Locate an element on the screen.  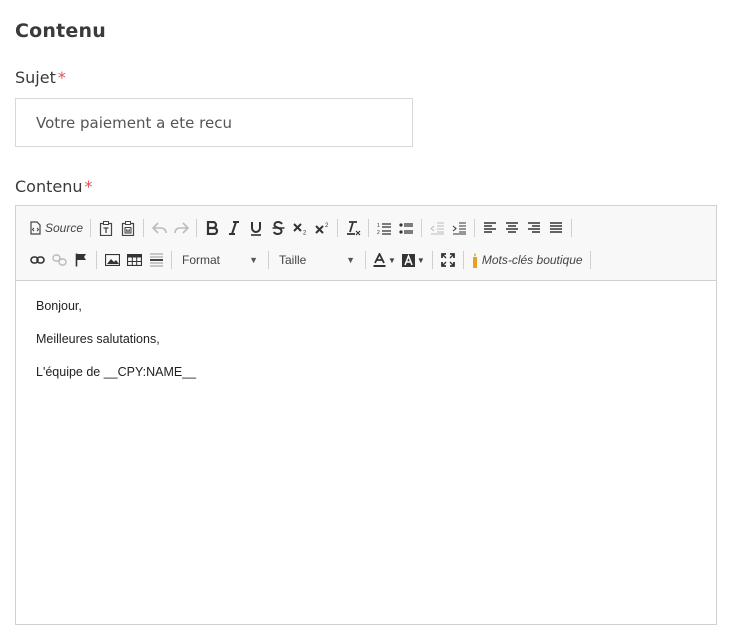
indent-button is located at coordinates (459, 228).